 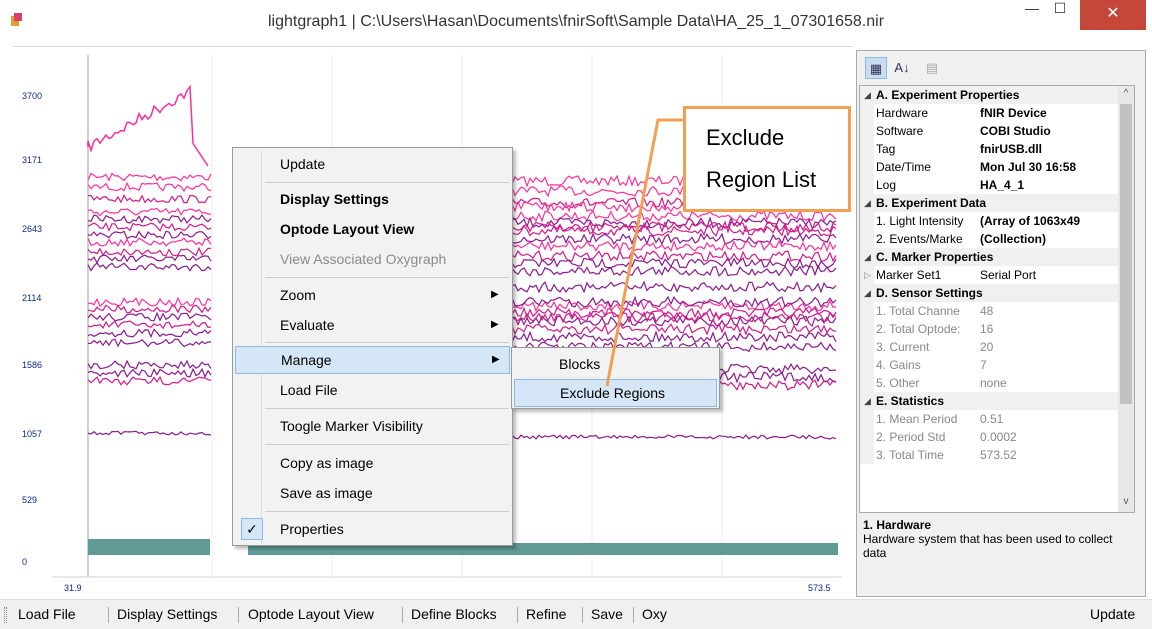 I want to click on menu-item-toggle-marker-visibility: Toogle Marker Visibility, so click(x=372, y=427).